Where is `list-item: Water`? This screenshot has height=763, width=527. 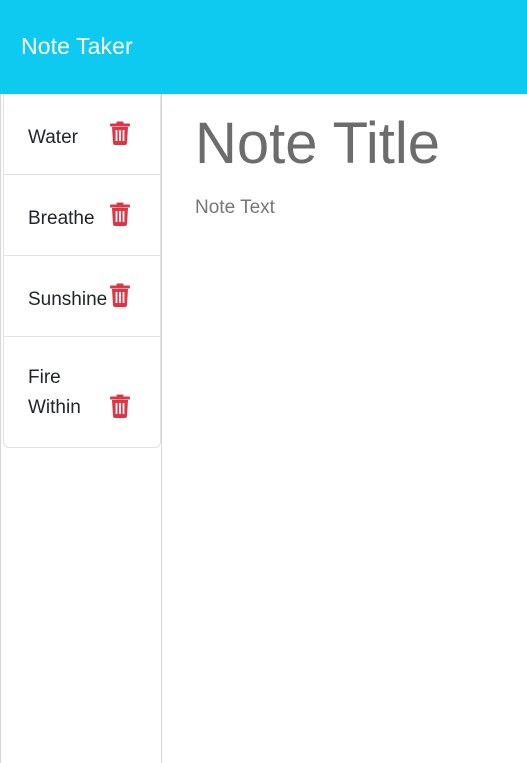
list-item: Water is located at coordinates (82, 134).